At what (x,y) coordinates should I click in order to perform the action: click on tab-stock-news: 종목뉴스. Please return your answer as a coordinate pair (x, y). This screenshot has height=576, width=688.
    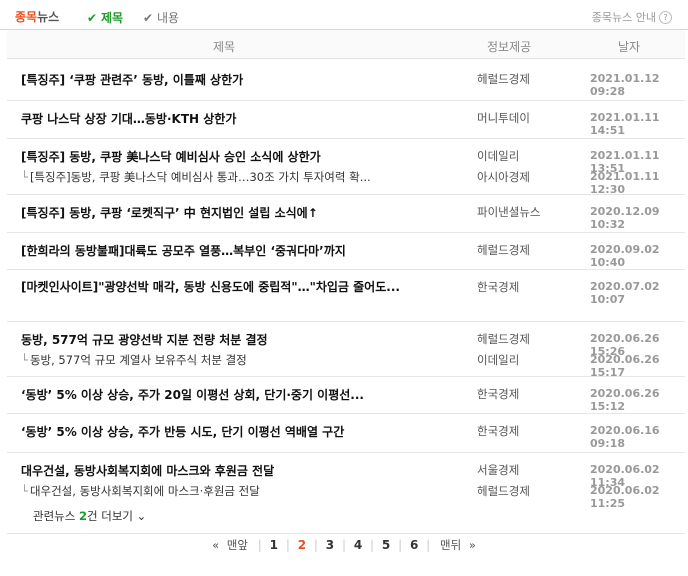
    Looking at the image, I should click on (37, 16).